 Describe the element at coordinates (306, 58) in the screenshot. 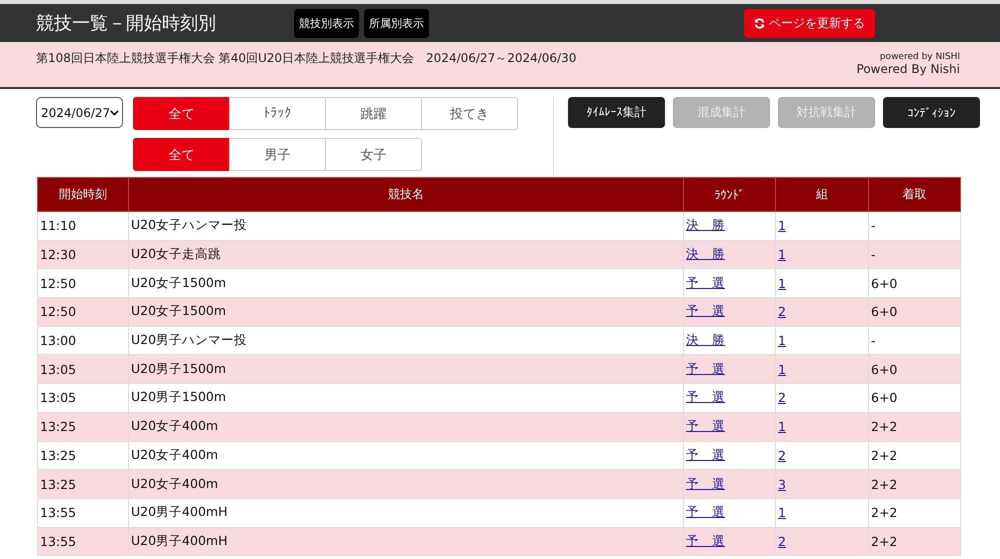

I see `meet-title: 第108回日本陸上競技選手権大会 第40回U20日本陸上競技選手権大会 2024/06/27～2024/06/30` at that location.